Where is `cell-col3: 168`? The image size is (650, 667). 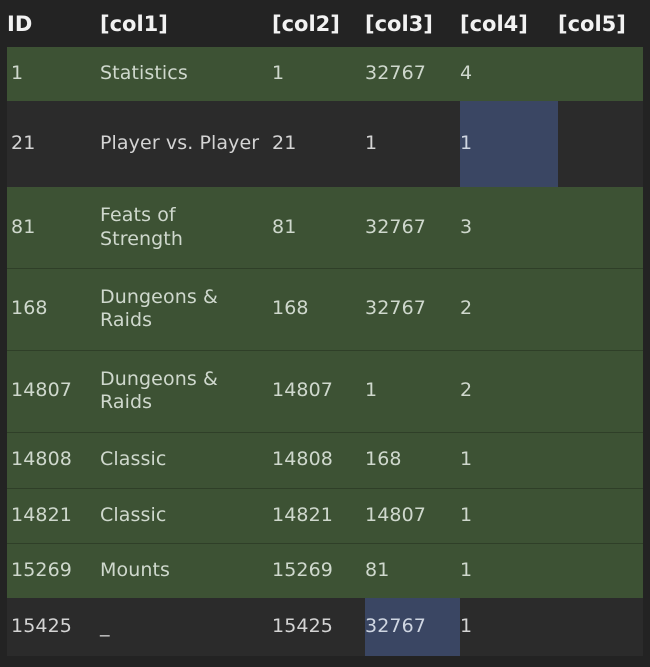
cell-col3: 168 is located at coordinates (412, 460).